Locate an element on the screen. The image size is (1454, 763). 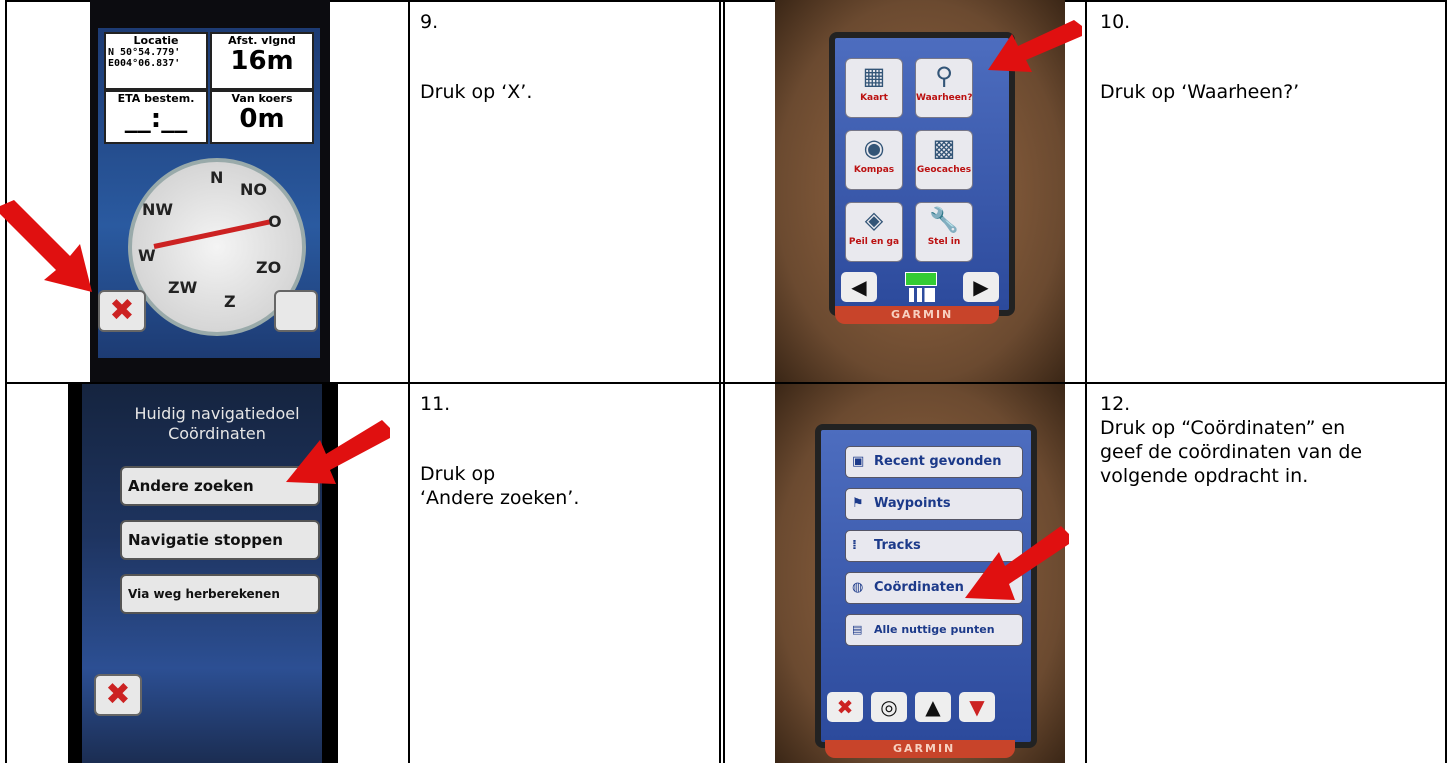
tile-kompas: ◉ Kompas is located at coordinates (874, 160).